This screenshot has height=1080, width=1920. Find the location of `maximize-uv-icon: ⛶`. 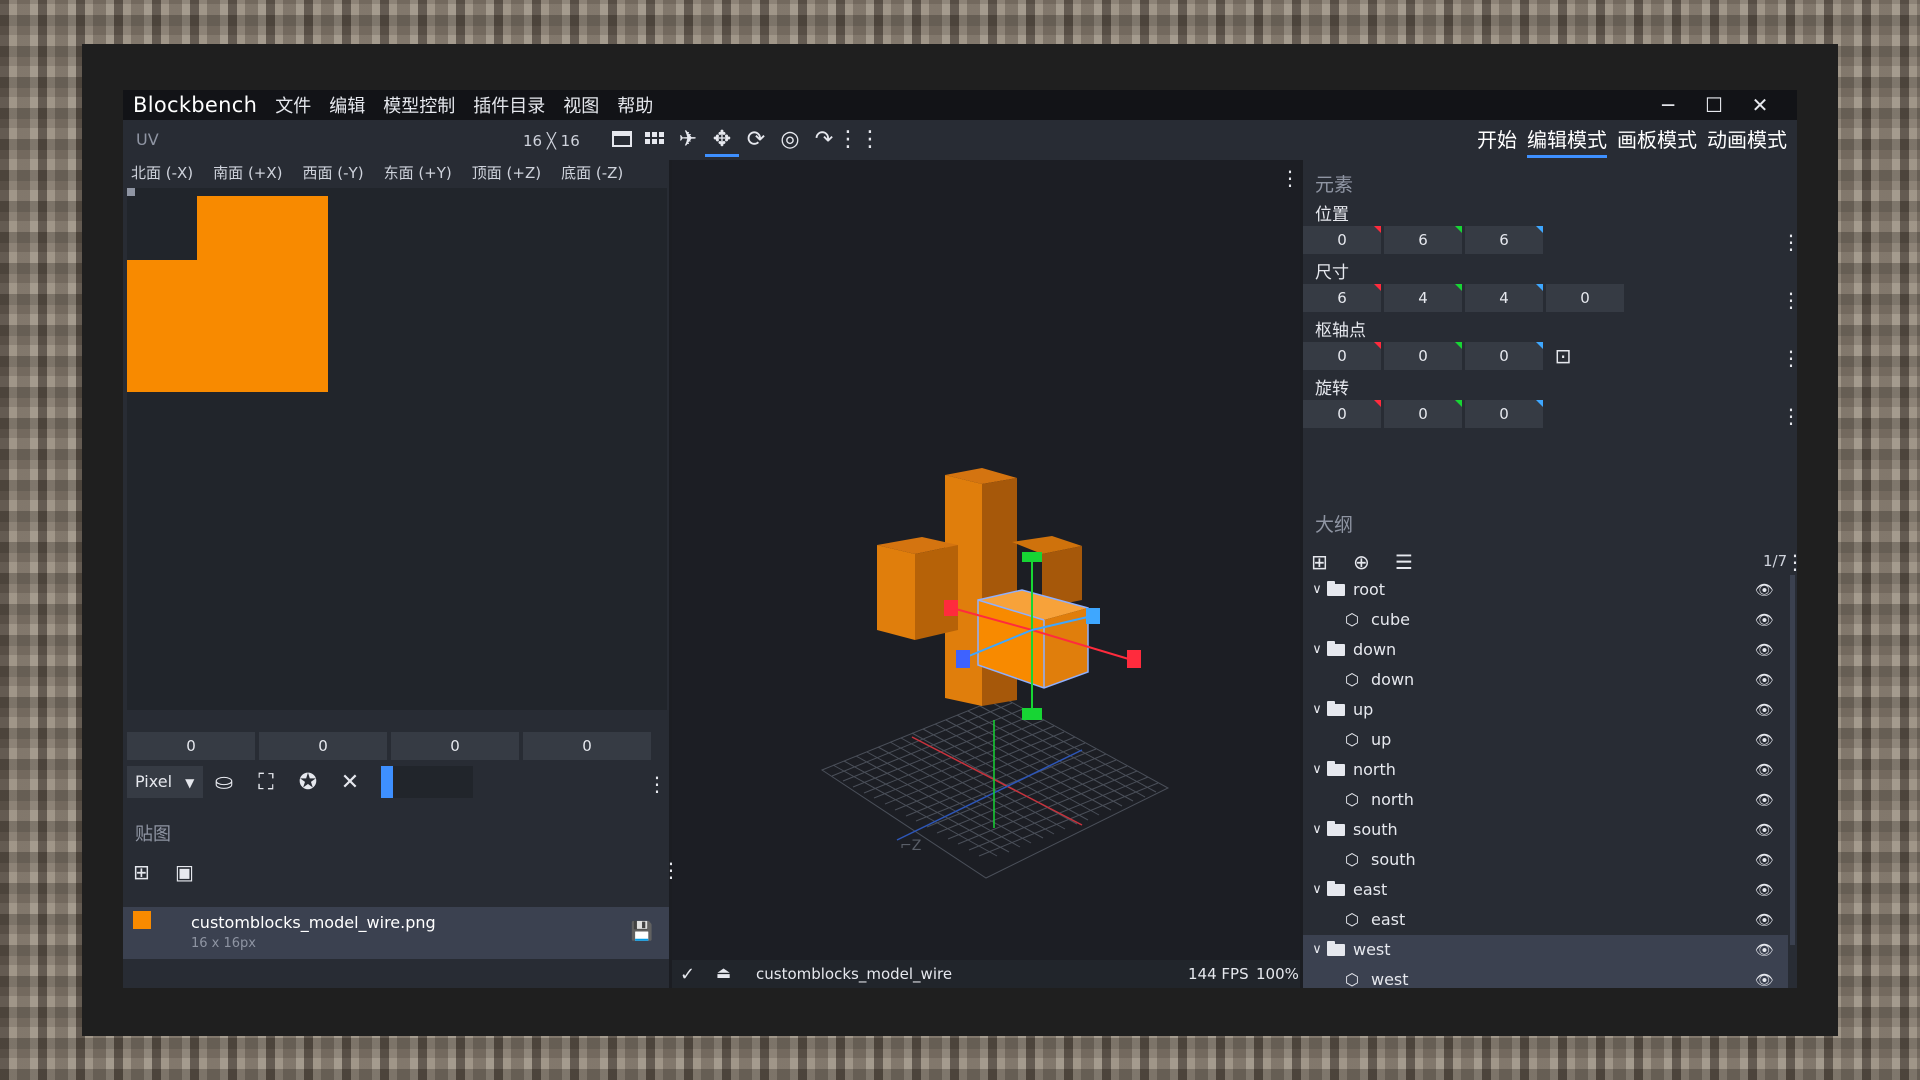

maximize-uv-icon: ⛶ is located at coordinates (266, 782).